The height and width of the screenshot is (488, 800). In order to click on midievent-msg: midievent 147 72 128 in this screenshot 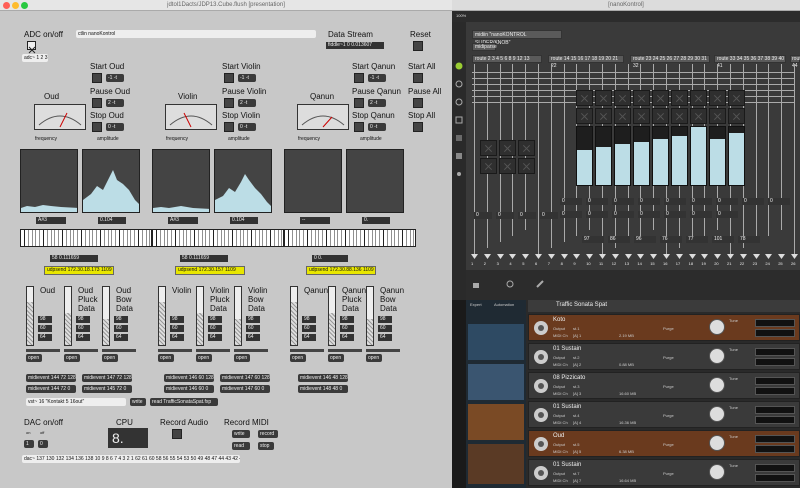, I will do `click(107, 378)`.